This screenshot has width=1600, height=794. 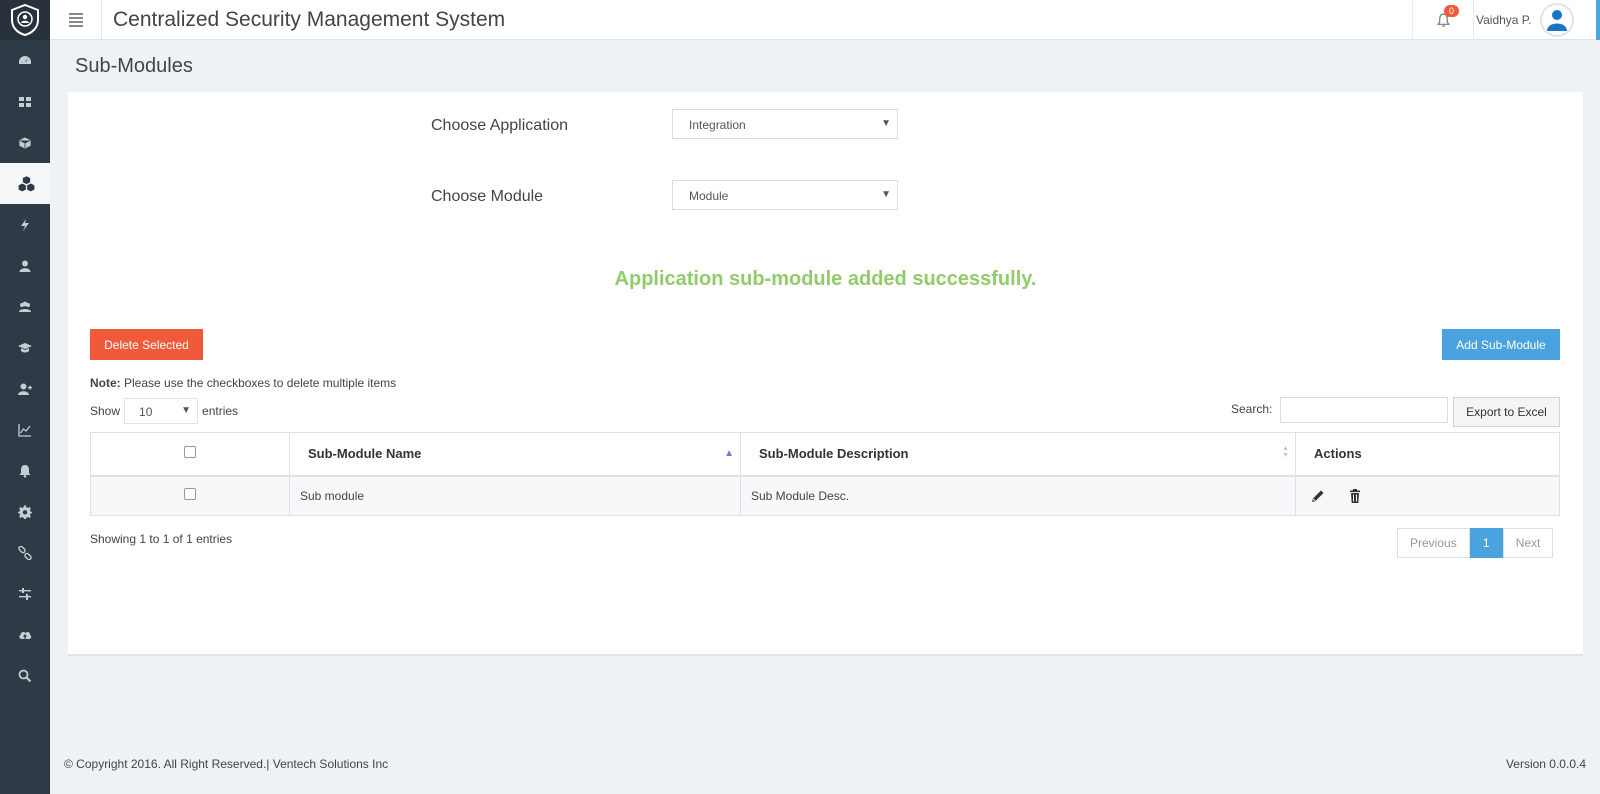 What do you see at coordinates (105, 383) in the screenshot?
I see `note-prefix: Note:` at bounding box center [105, 383].